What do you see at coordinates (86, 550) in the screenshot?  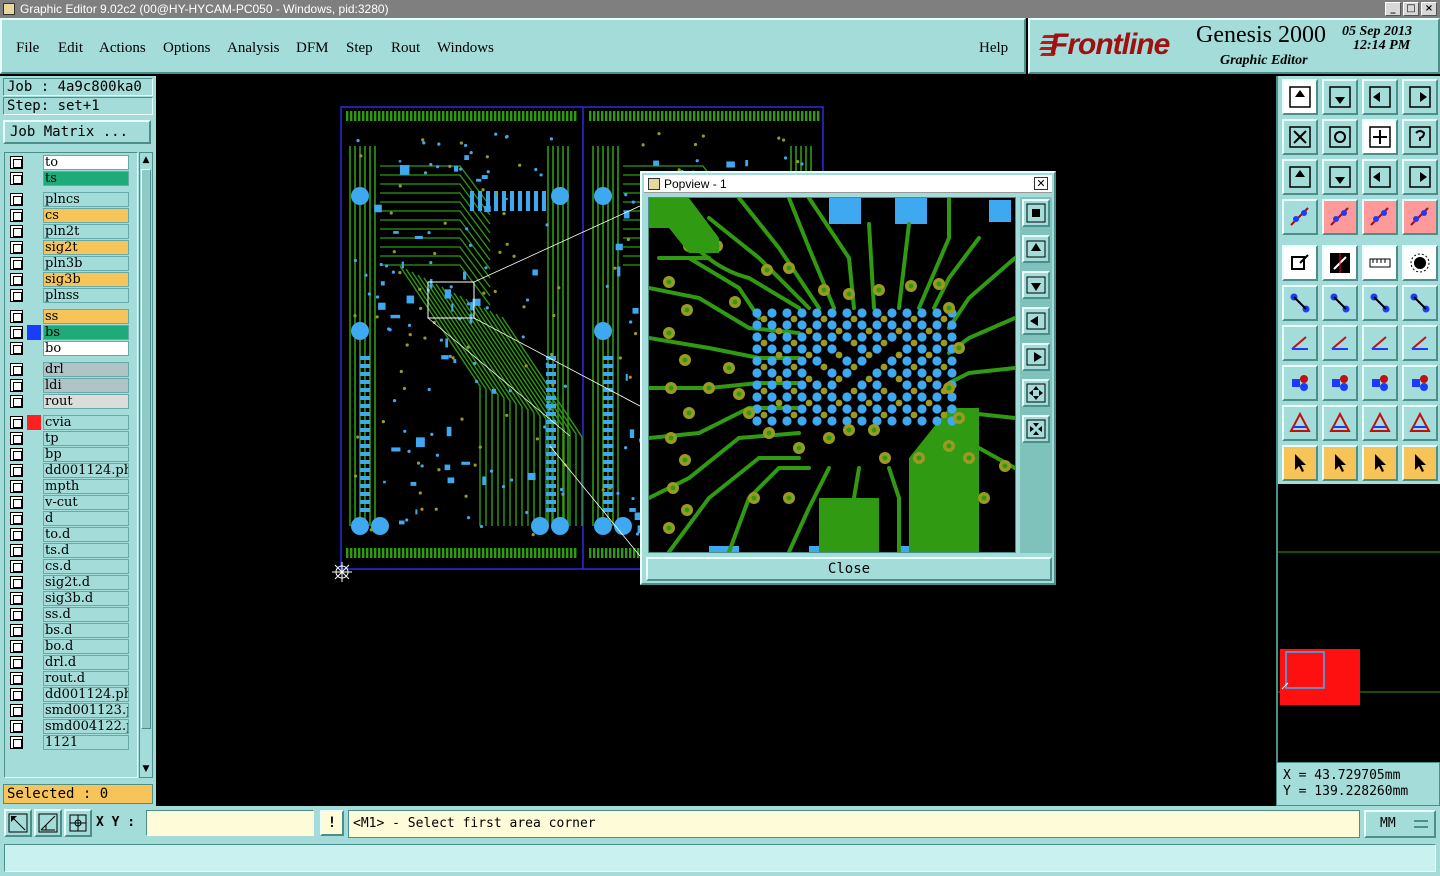 I see `layer-name: ts.d` at bounding box center [86, 550].